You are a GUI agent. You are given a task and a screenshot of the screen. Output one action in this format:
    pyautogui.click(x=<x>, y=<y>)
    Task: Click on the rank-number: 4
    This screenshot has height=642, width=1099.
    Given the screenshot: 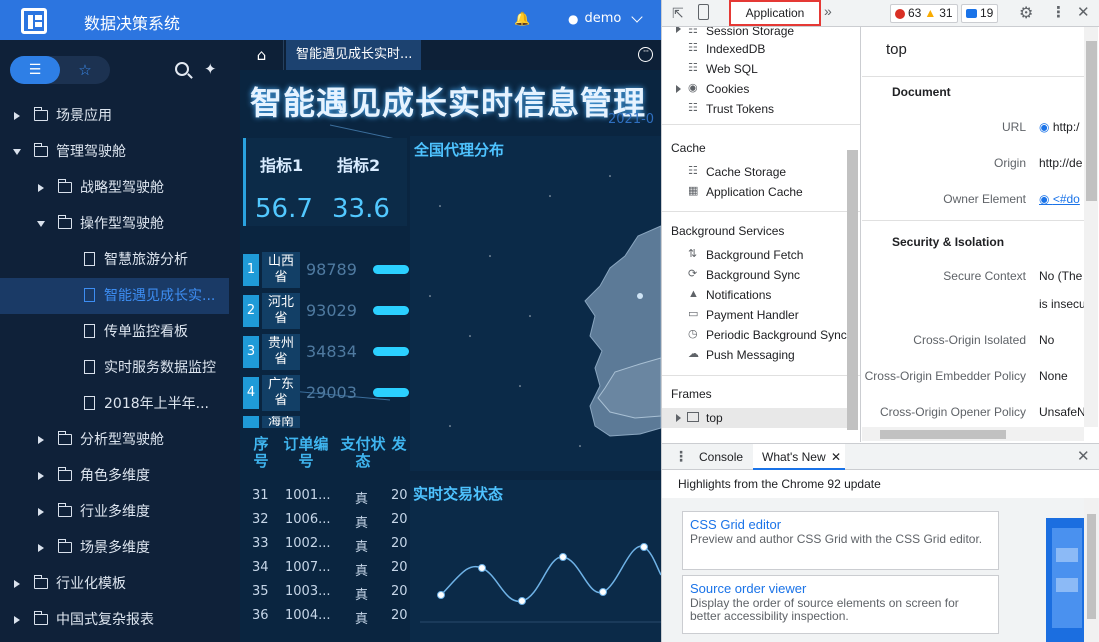 What is the action you would take?
    pyautogui.click(x=251, y=393)
    